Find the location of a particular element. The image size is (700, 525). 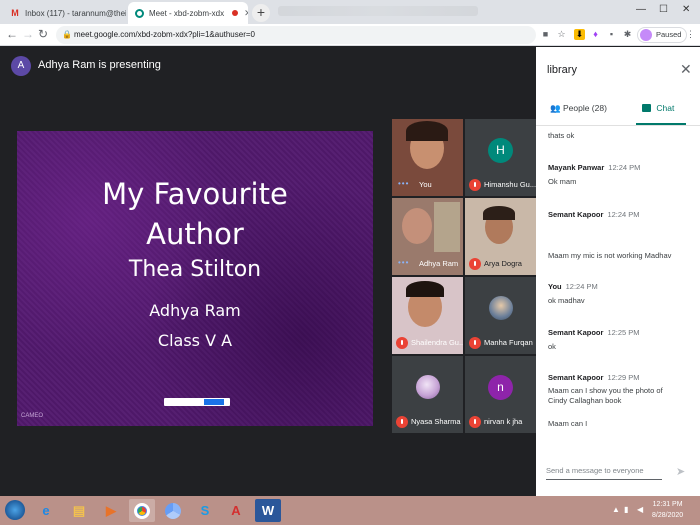

message-text: ok madhav is located at coordinates (566, 300).